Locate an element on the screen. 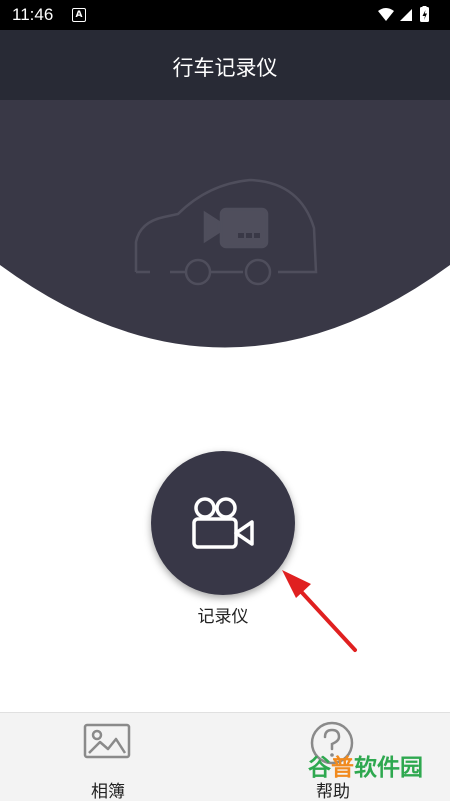  video-camera-icon is located at coordinates (223, 523).